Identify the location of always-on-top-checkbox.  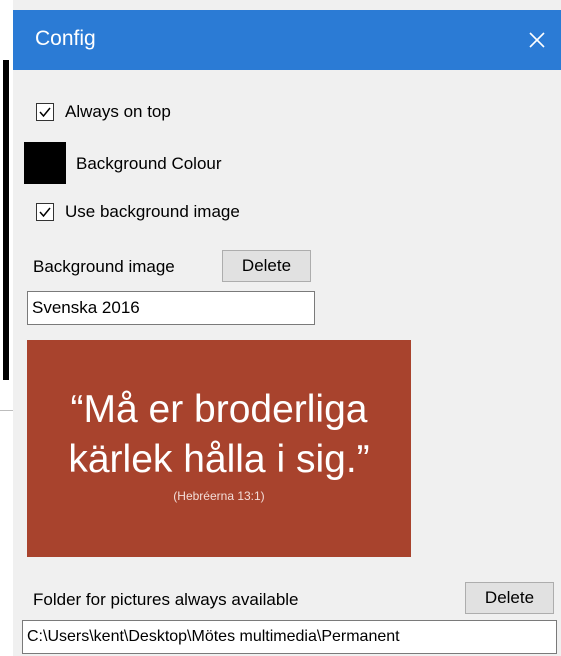
(45, 112).